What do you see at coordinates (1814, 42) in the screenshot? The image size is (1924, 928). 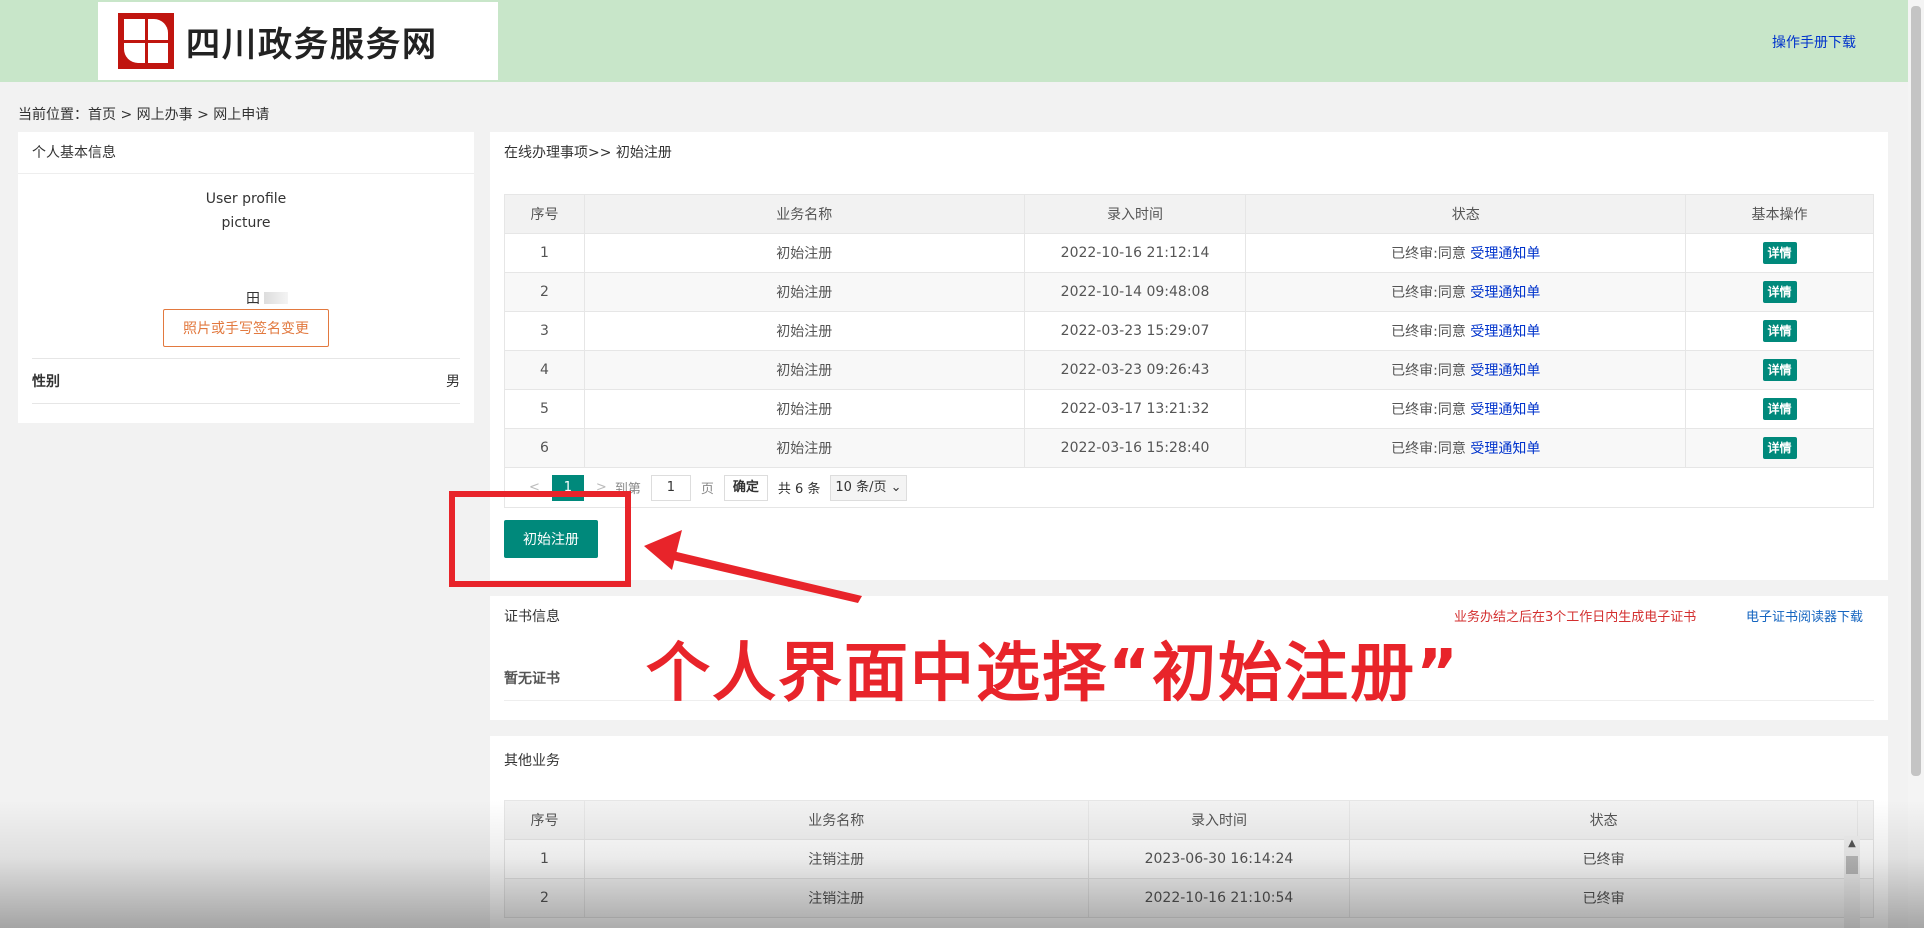 I see `manual-download-link: 操作手册下载` at bounding box center [1814, 42].